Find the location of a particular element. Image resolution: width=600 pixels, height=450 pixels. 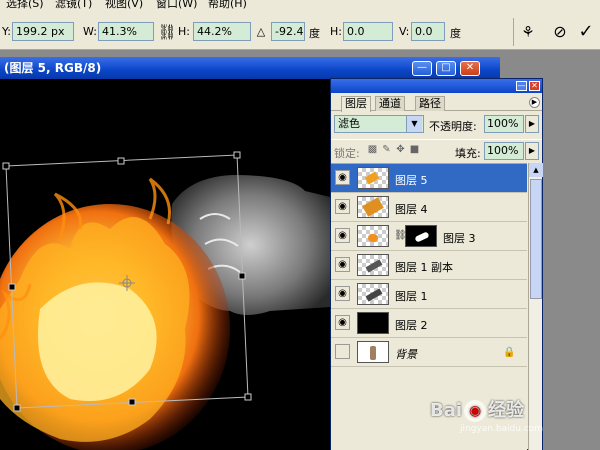

layer-name: 图层 1 副本 is located at coordinates (424, 267).